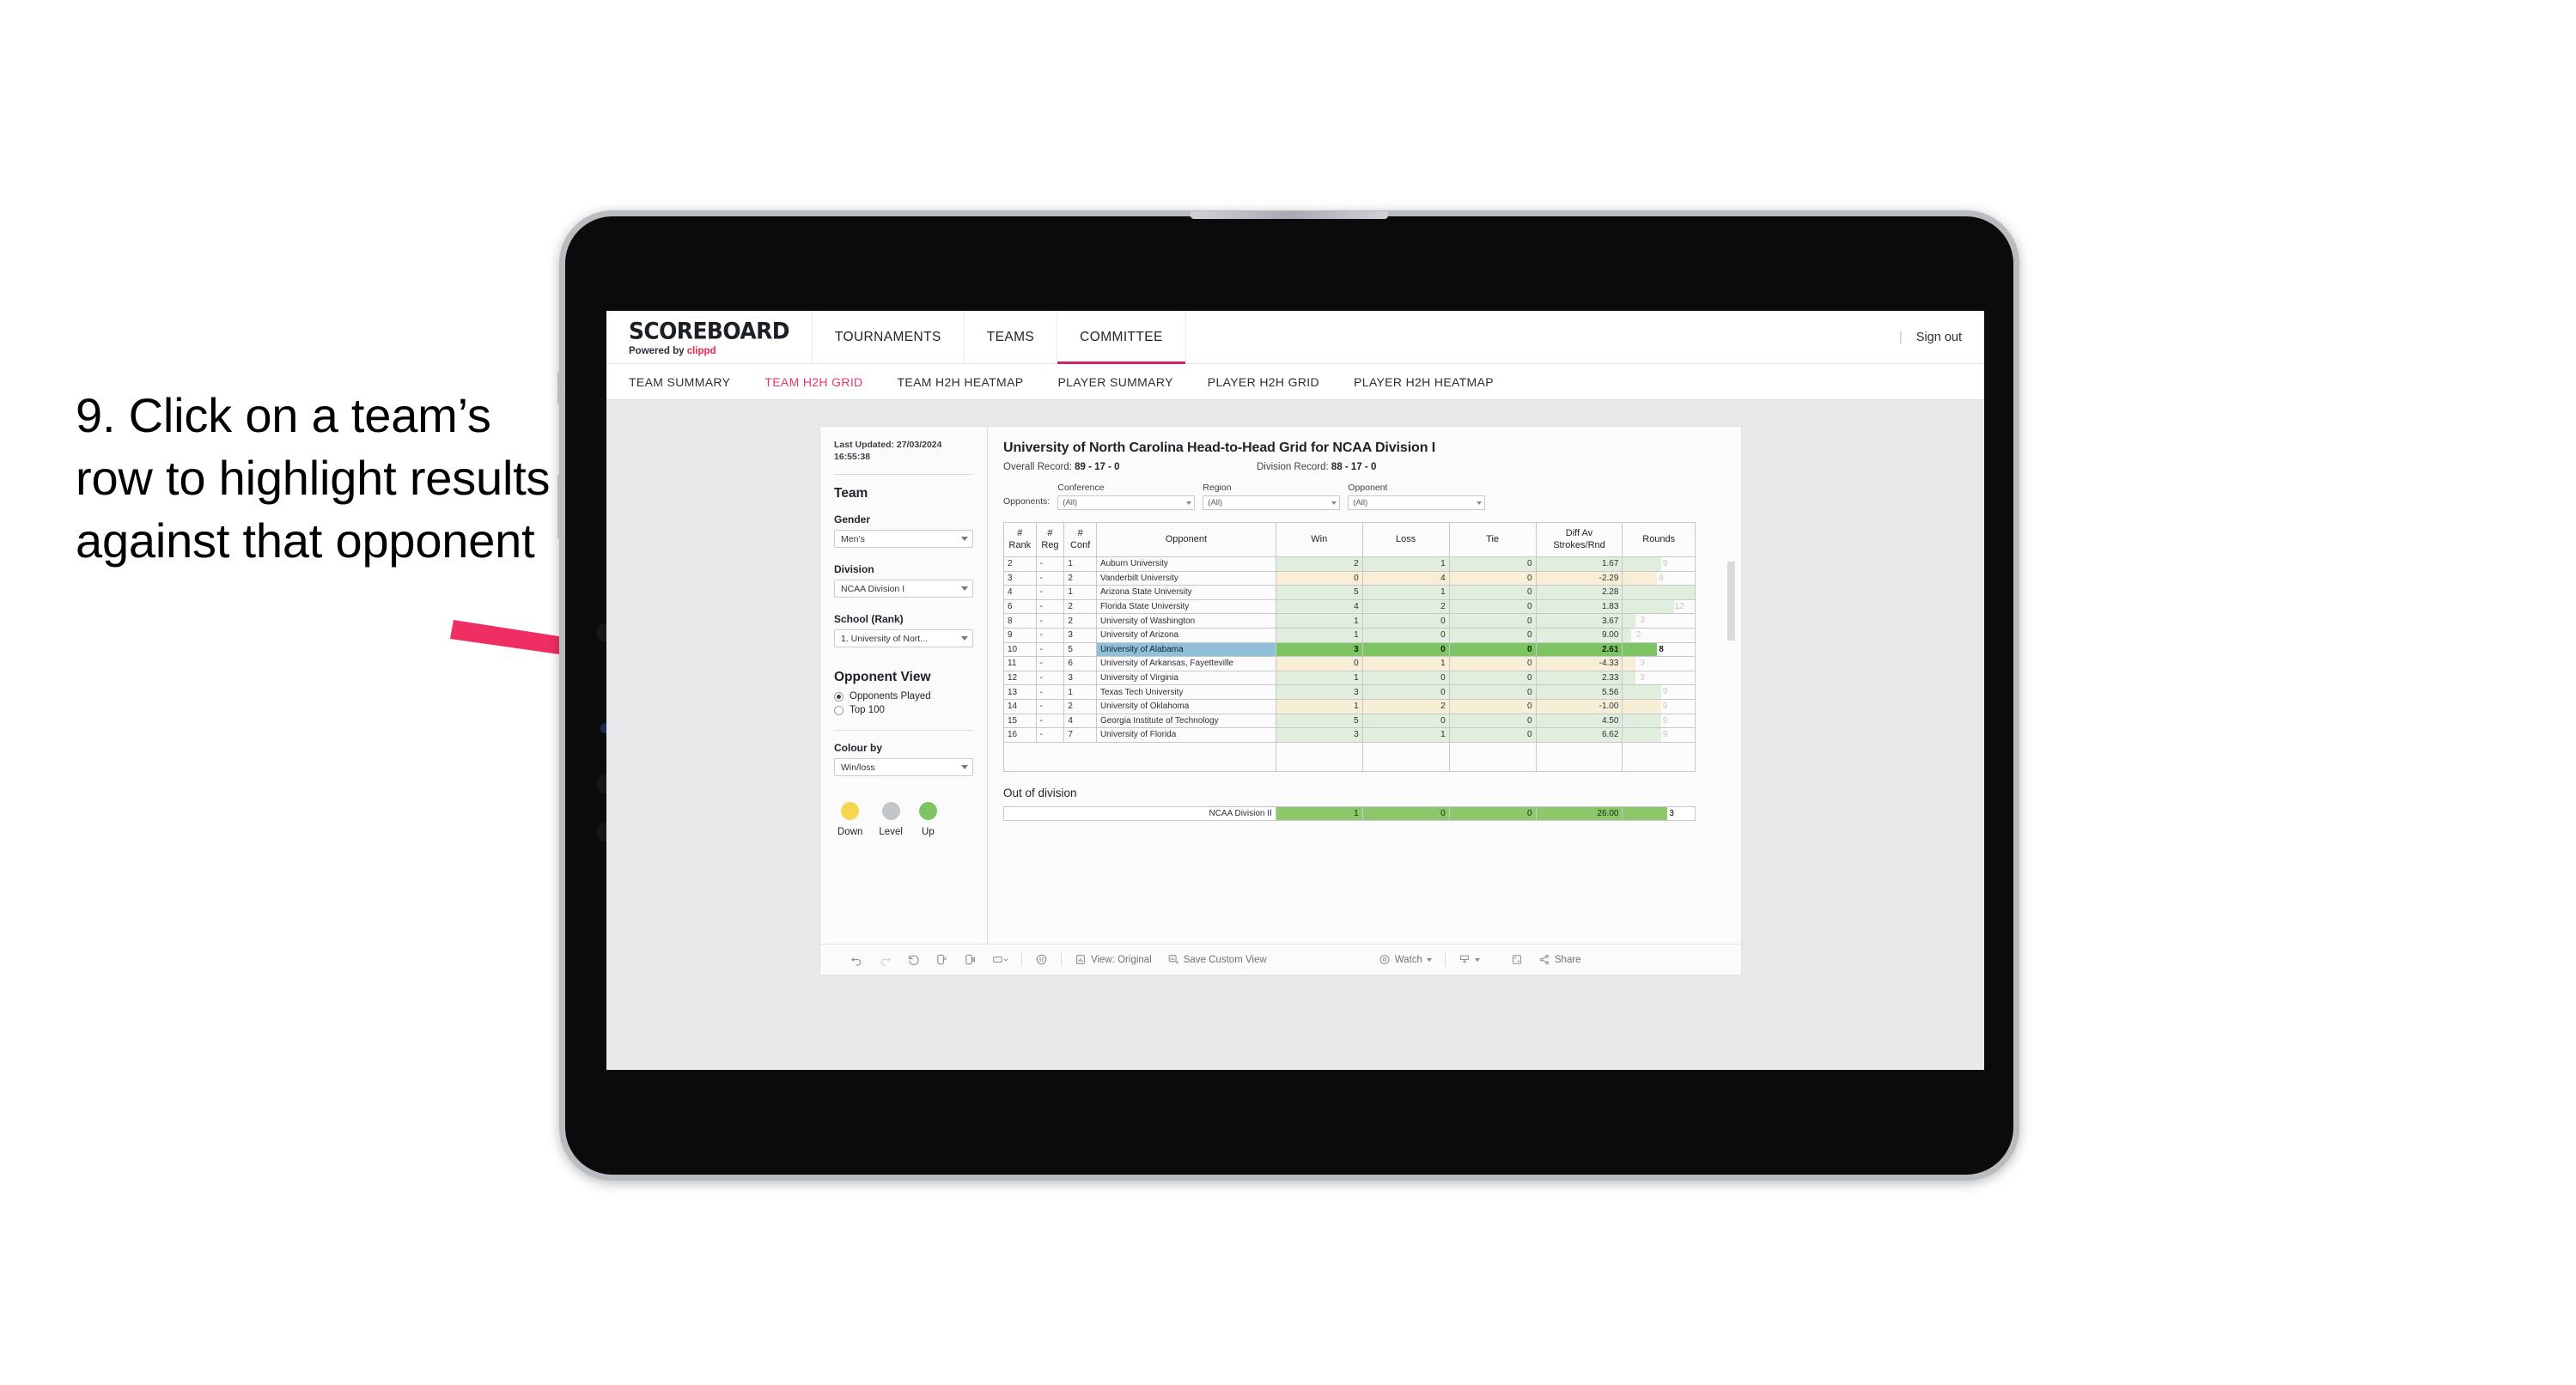 This screenshot has height=1385, width=2576. I want to click on region-select: (All), so click(1272, 502).